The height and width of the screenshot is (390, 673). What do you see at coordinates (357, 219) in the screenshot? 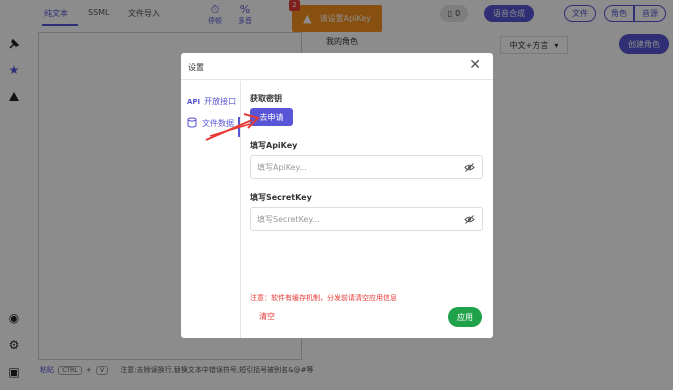
I see `secretkey-input` at bounding box center [357, 219].